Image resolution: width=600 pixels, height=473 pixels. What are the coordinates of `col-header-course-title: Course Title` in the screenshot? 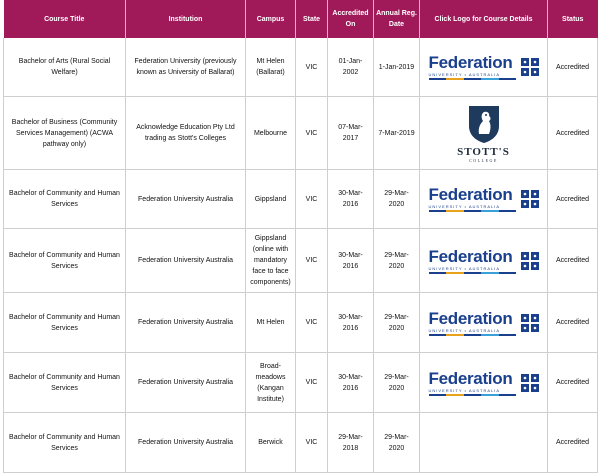 It's located at (64, 19).